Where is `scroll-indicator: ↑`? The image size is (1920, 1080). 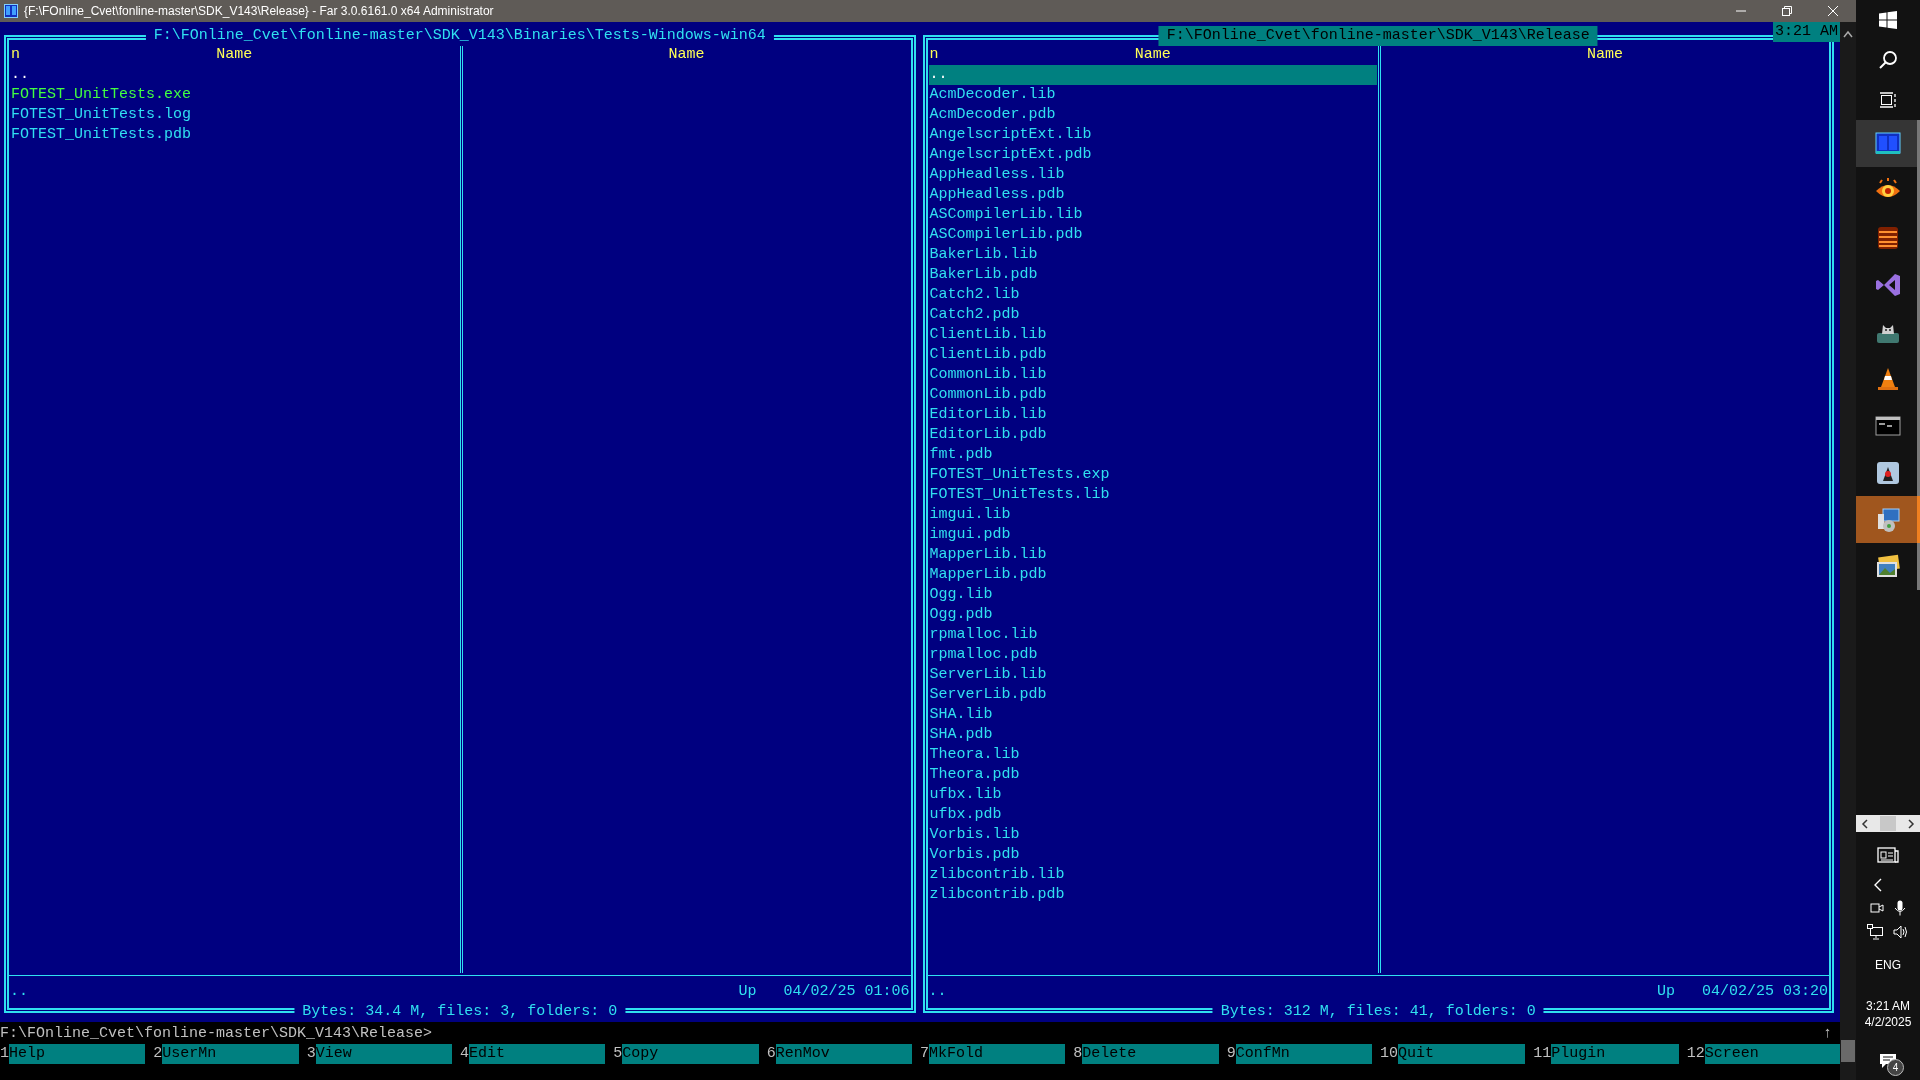 scroll-indicator: ↑ is located at coordinates (1827, 1034).